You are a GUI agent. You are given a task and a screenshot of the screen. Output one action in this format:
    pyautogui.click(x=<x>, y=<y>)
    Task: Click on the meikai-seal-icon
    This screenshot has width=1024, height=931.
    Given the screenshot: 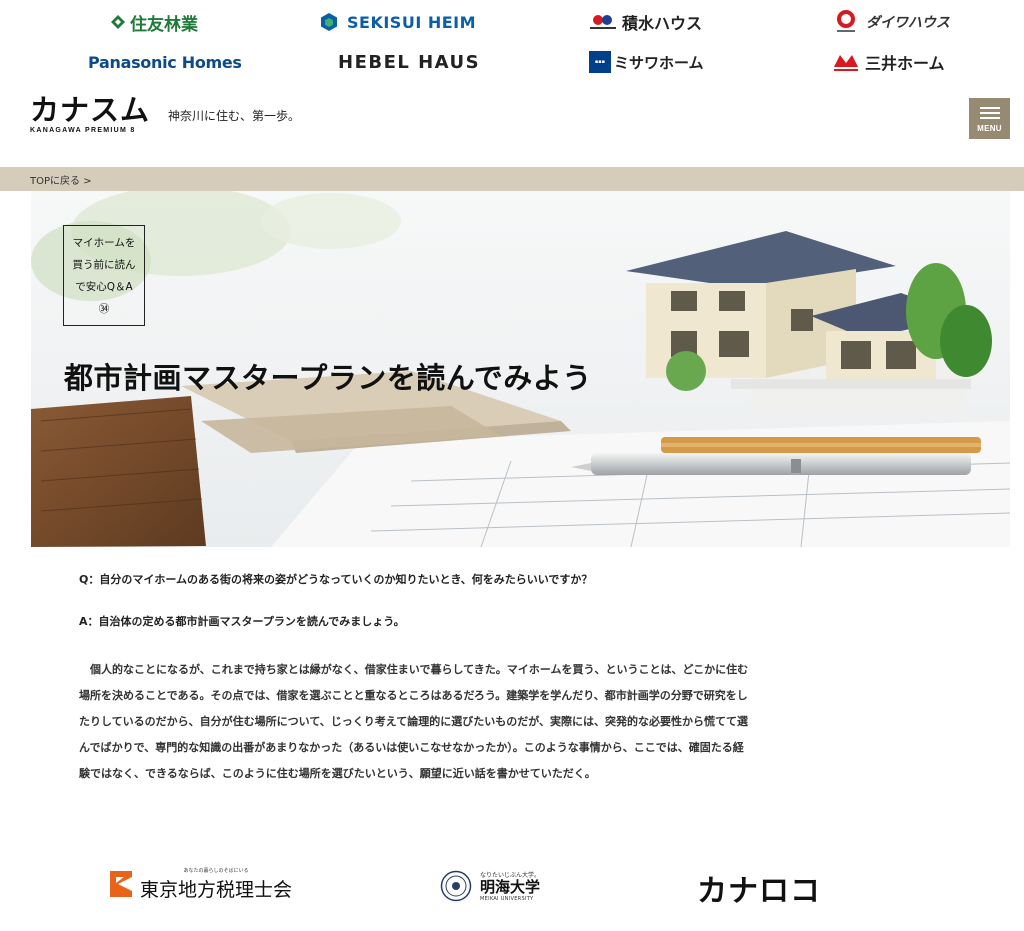 What is the action you would take?
    pyautogui.click(x=456, y=886)
    